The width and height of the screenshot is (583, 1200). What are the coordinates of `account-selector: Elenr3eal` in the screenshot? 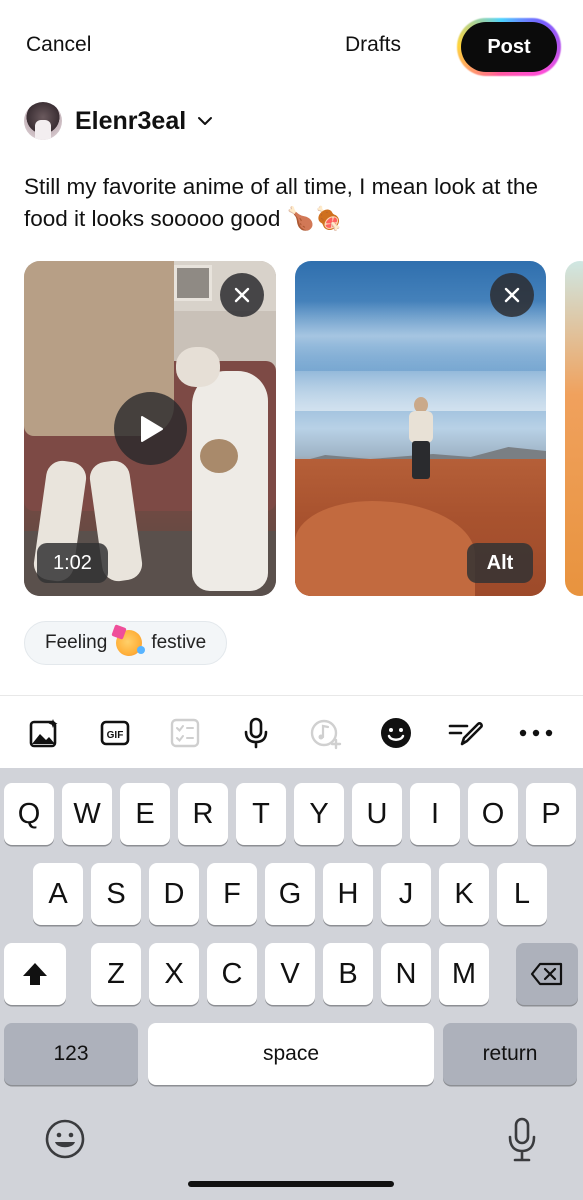 It's located at (119, 121).